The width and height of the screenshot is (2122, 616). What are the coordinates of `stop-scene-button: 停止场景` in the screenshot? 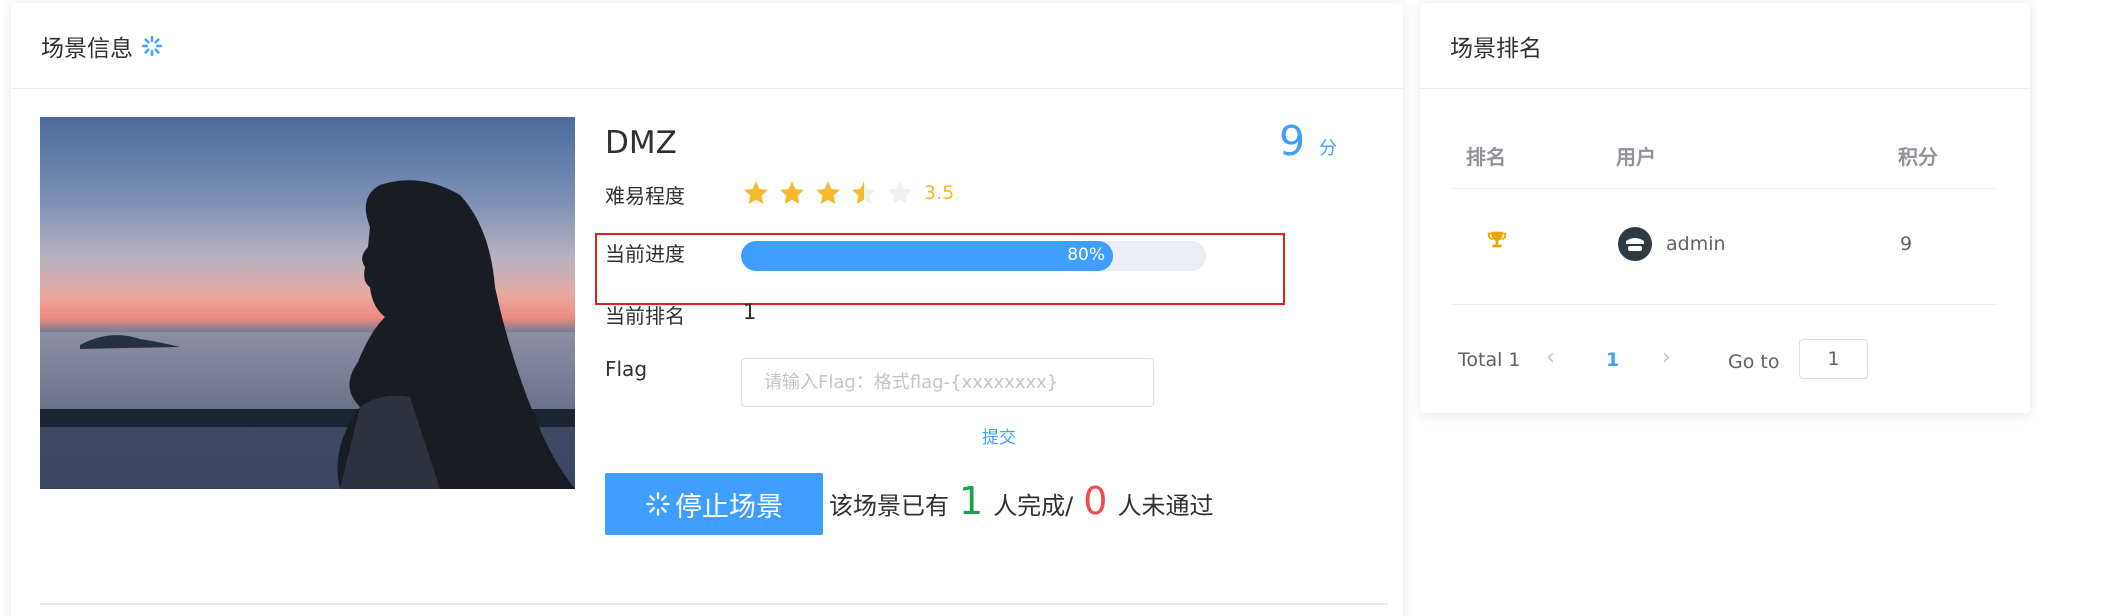 It's located at (714, 504).